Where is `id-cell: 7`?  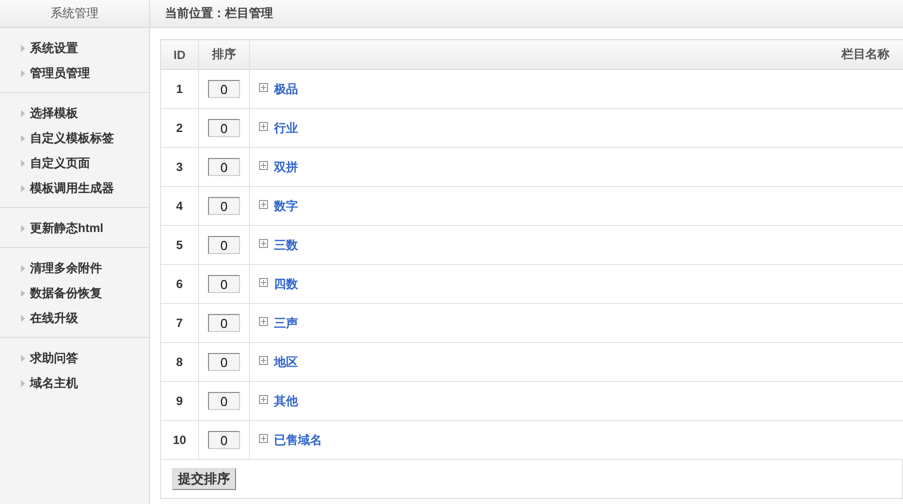
id-cell: 7 is located at coordinates (179, 323).